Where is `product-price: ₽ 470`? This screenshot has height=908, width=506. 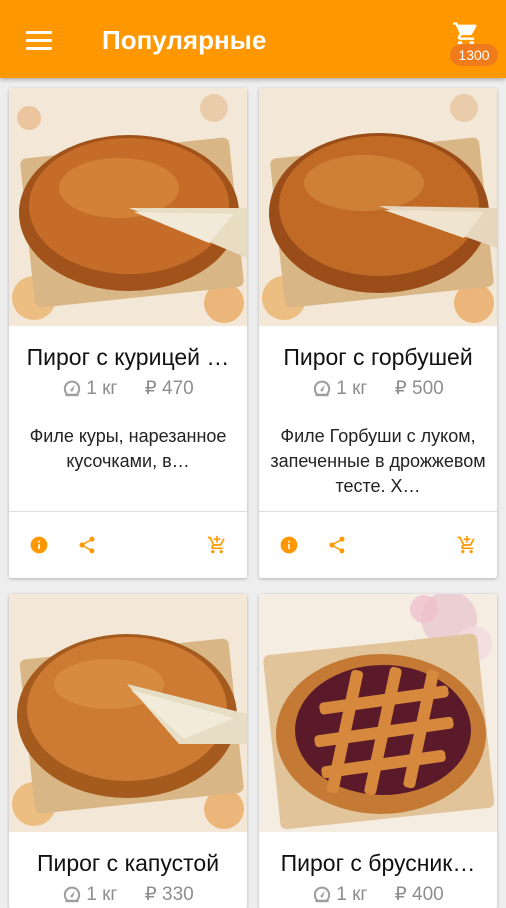
product-price: ₽ 470 is located at coordinates (169, 388).